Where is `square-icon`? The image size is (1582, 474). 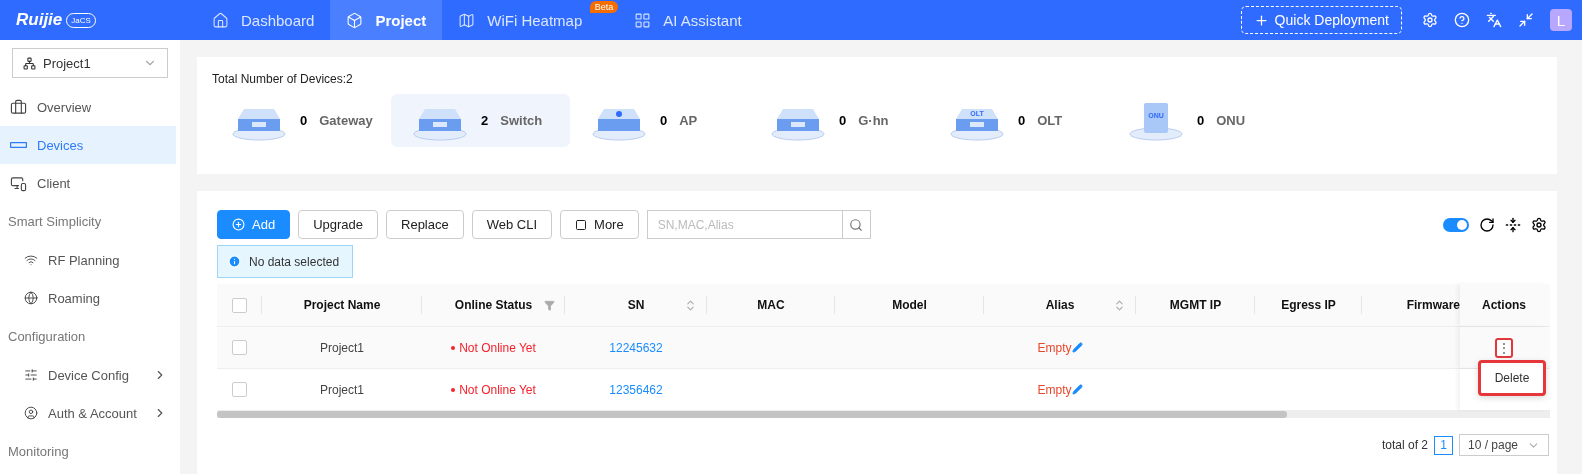
square-icon is located at coordinates (581, 224).